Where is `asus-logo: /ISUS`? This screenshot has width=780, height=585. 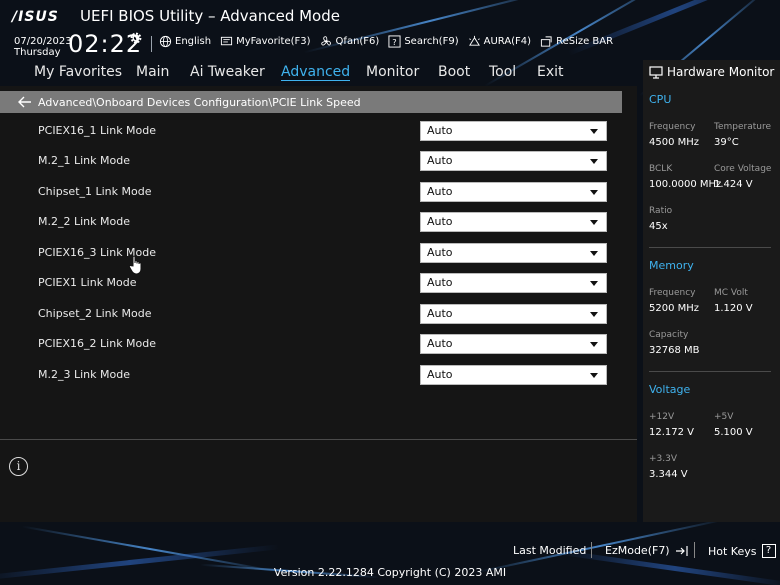
asus-logo: /ISUS is located at coordinates (35, 17).